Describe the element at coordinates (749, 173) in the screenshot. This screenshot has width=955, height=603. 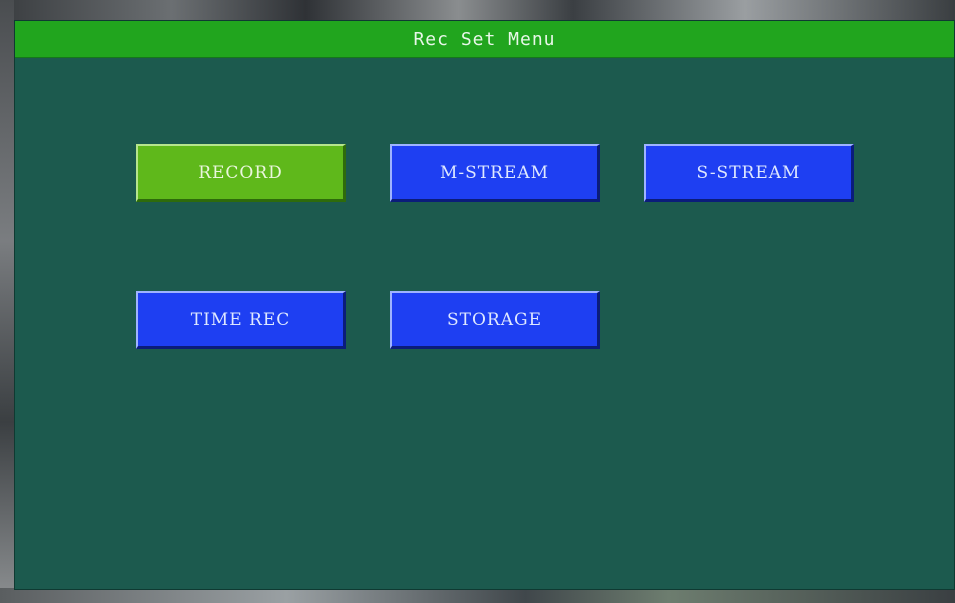
I see `s-stream-button: S-STREAM` at that location.